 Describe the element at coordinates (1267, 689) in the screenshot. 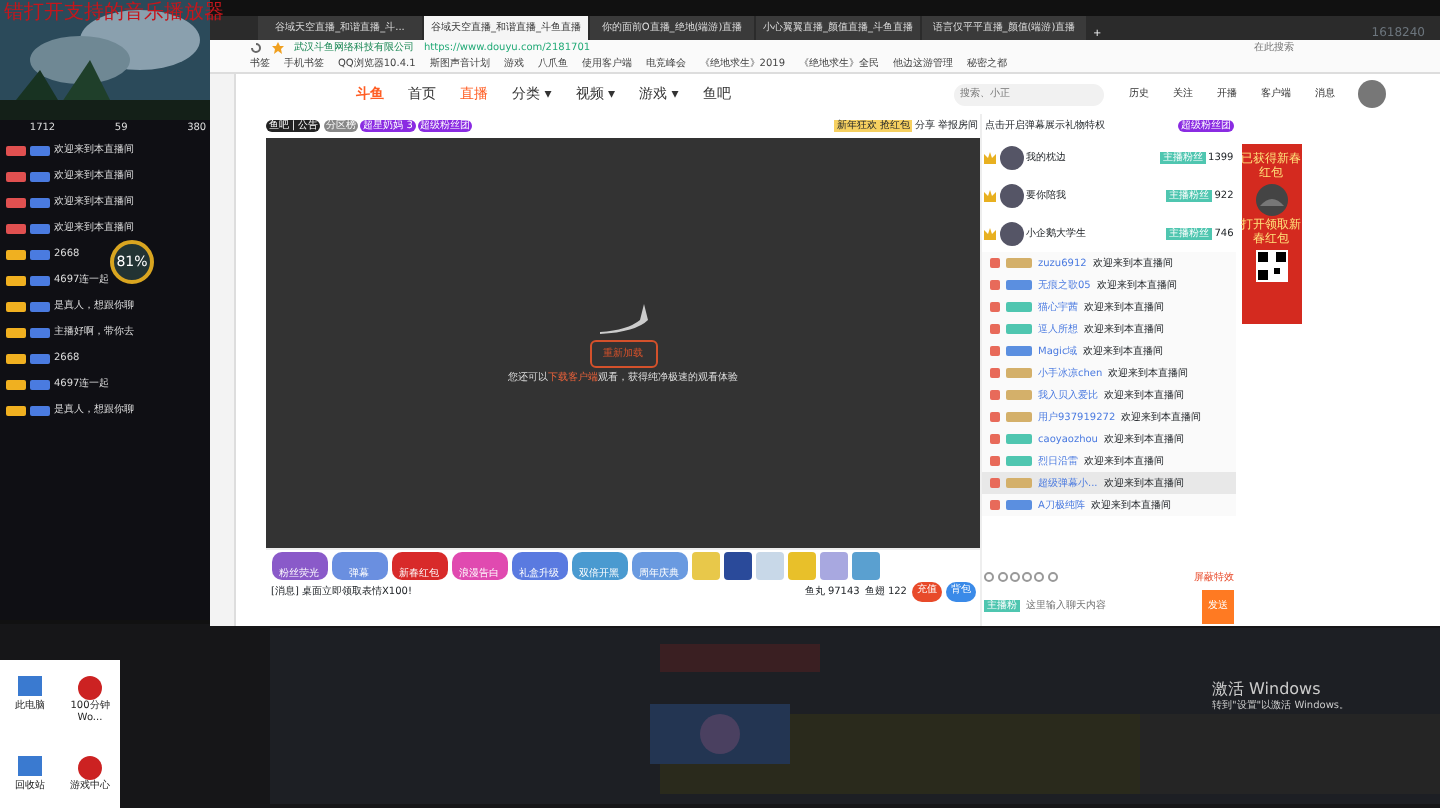

I see `activation-title: 激活 Windows` at that location.